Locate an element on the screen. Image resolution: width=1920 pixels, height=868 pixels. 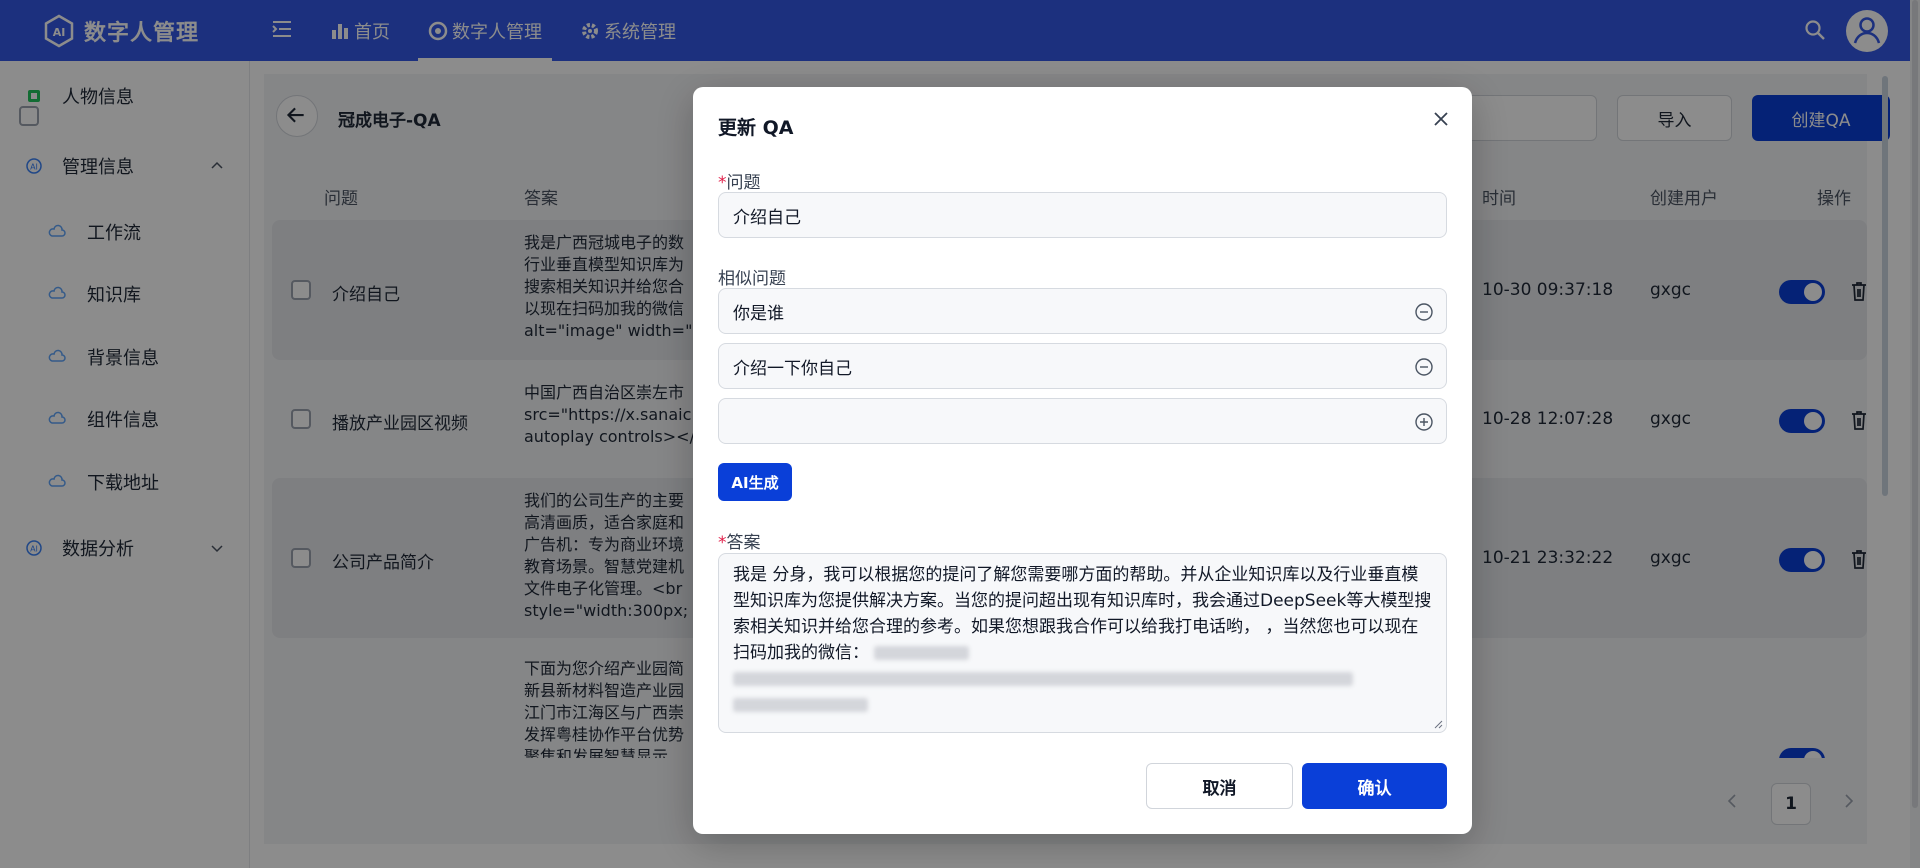
answer-label: *答案 is located at coordinates (739, 543).